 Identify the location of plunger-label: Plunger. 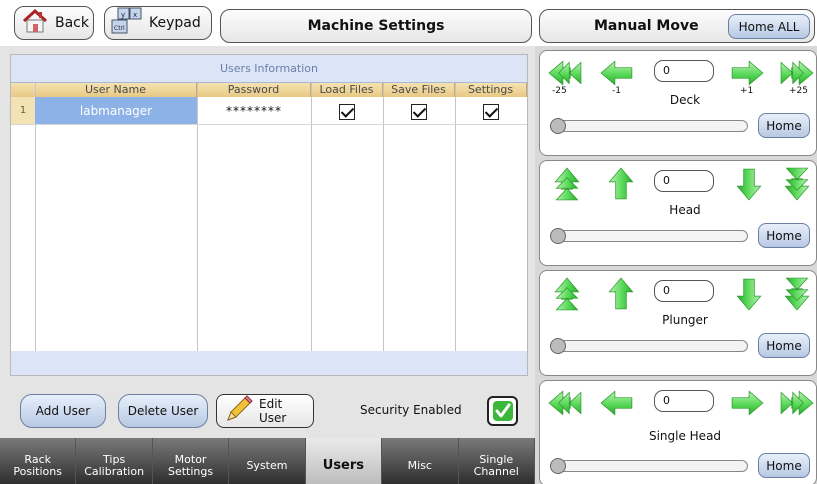
(685, 320).